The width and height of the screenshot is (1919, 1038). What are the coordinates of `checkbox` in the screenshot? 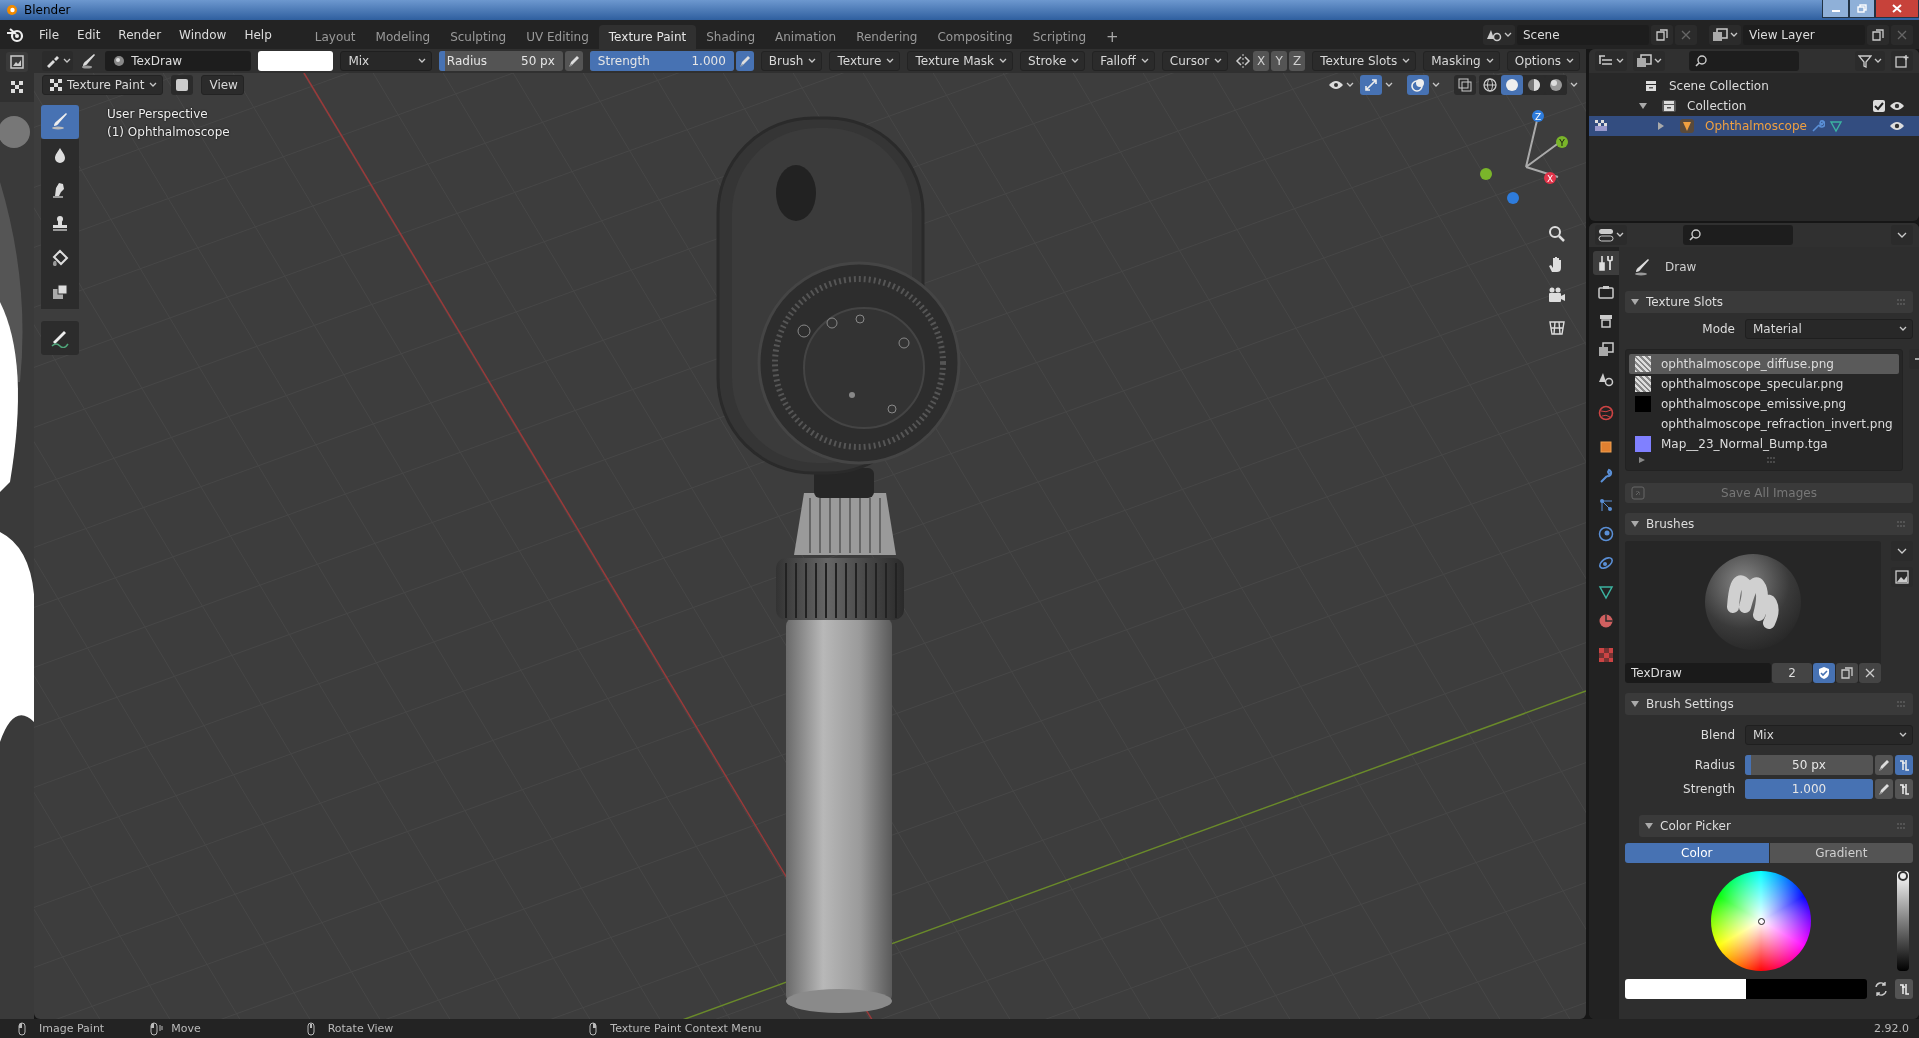 It's located at (1879, 106).